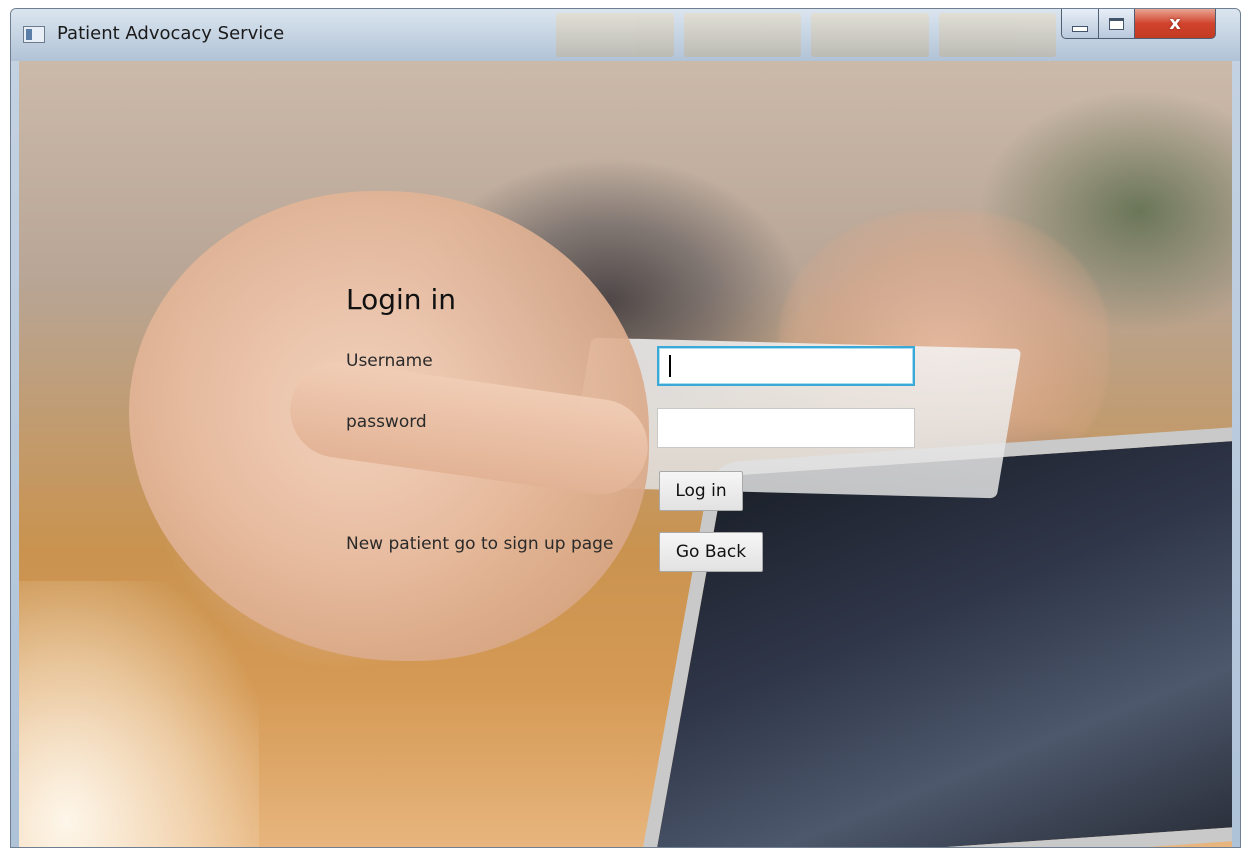  What do you see at coordinates (401, 299) in the screenshot?
I see `login-title: Login in` at bounding box center [401, 299].